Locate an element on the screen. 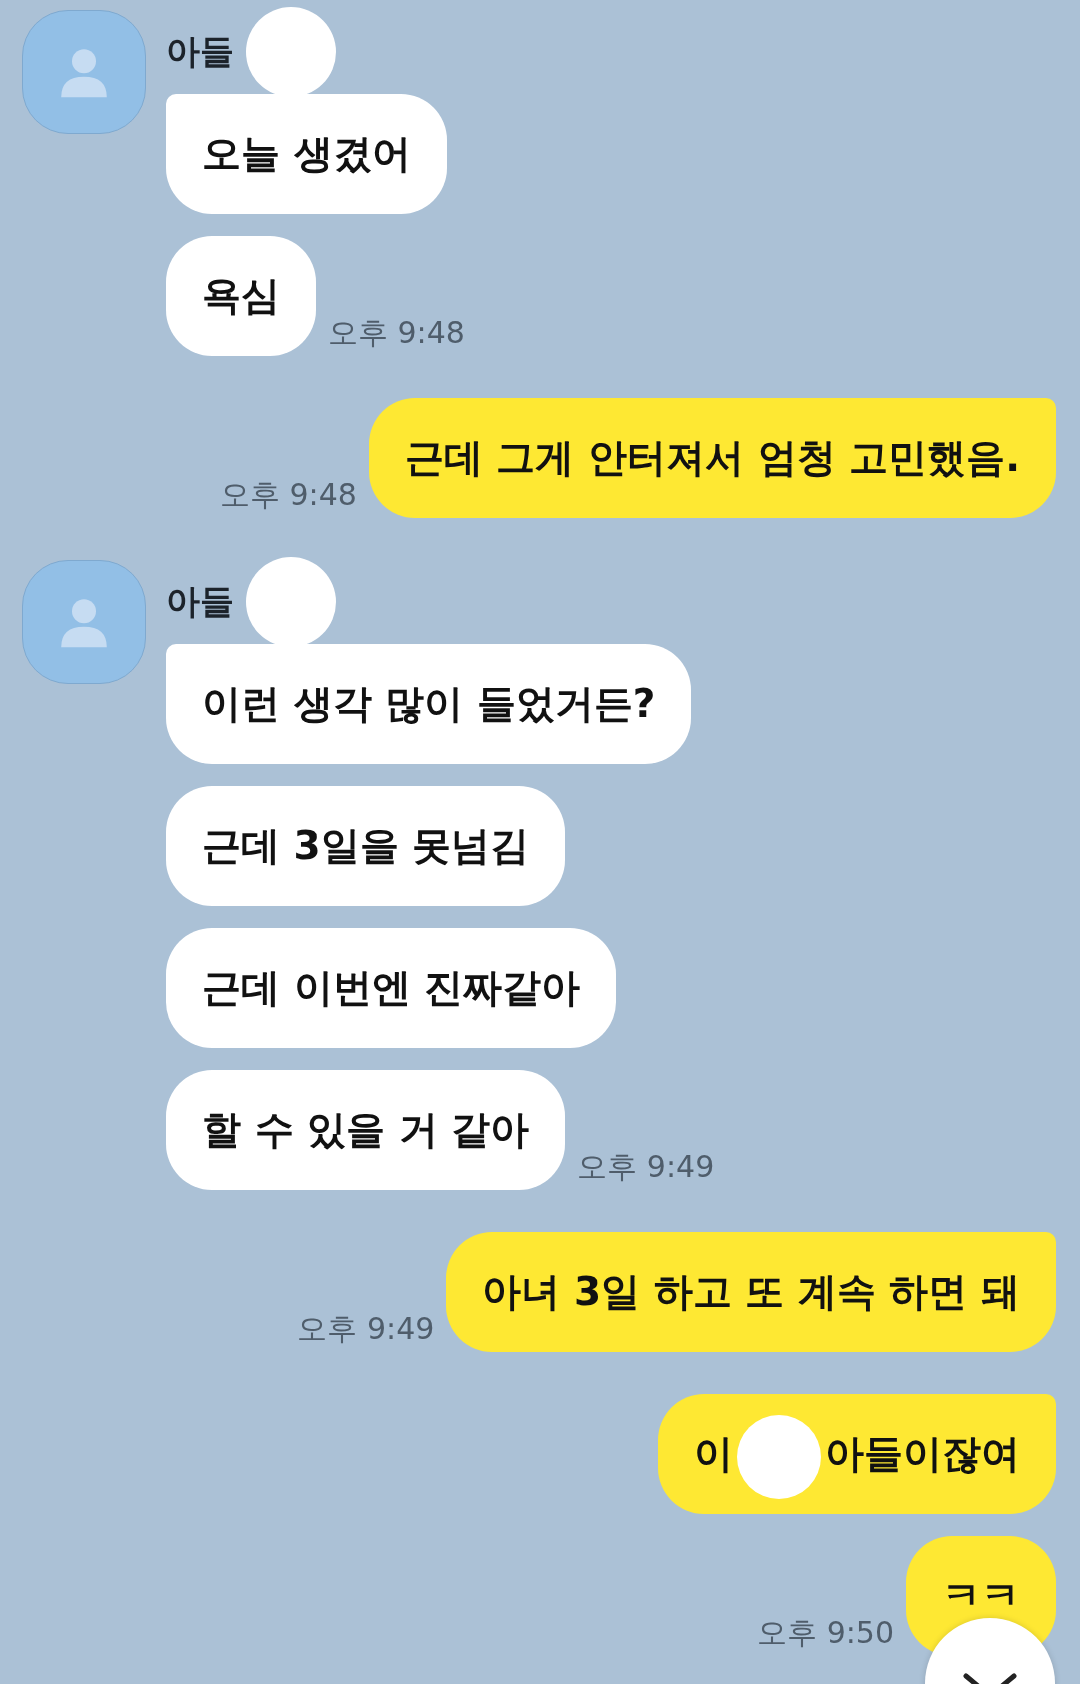 This screenshot has height=1684, width=1080. message-bubble: 근데 이번엔 진짜같아 is located at coordinates (391, 988).